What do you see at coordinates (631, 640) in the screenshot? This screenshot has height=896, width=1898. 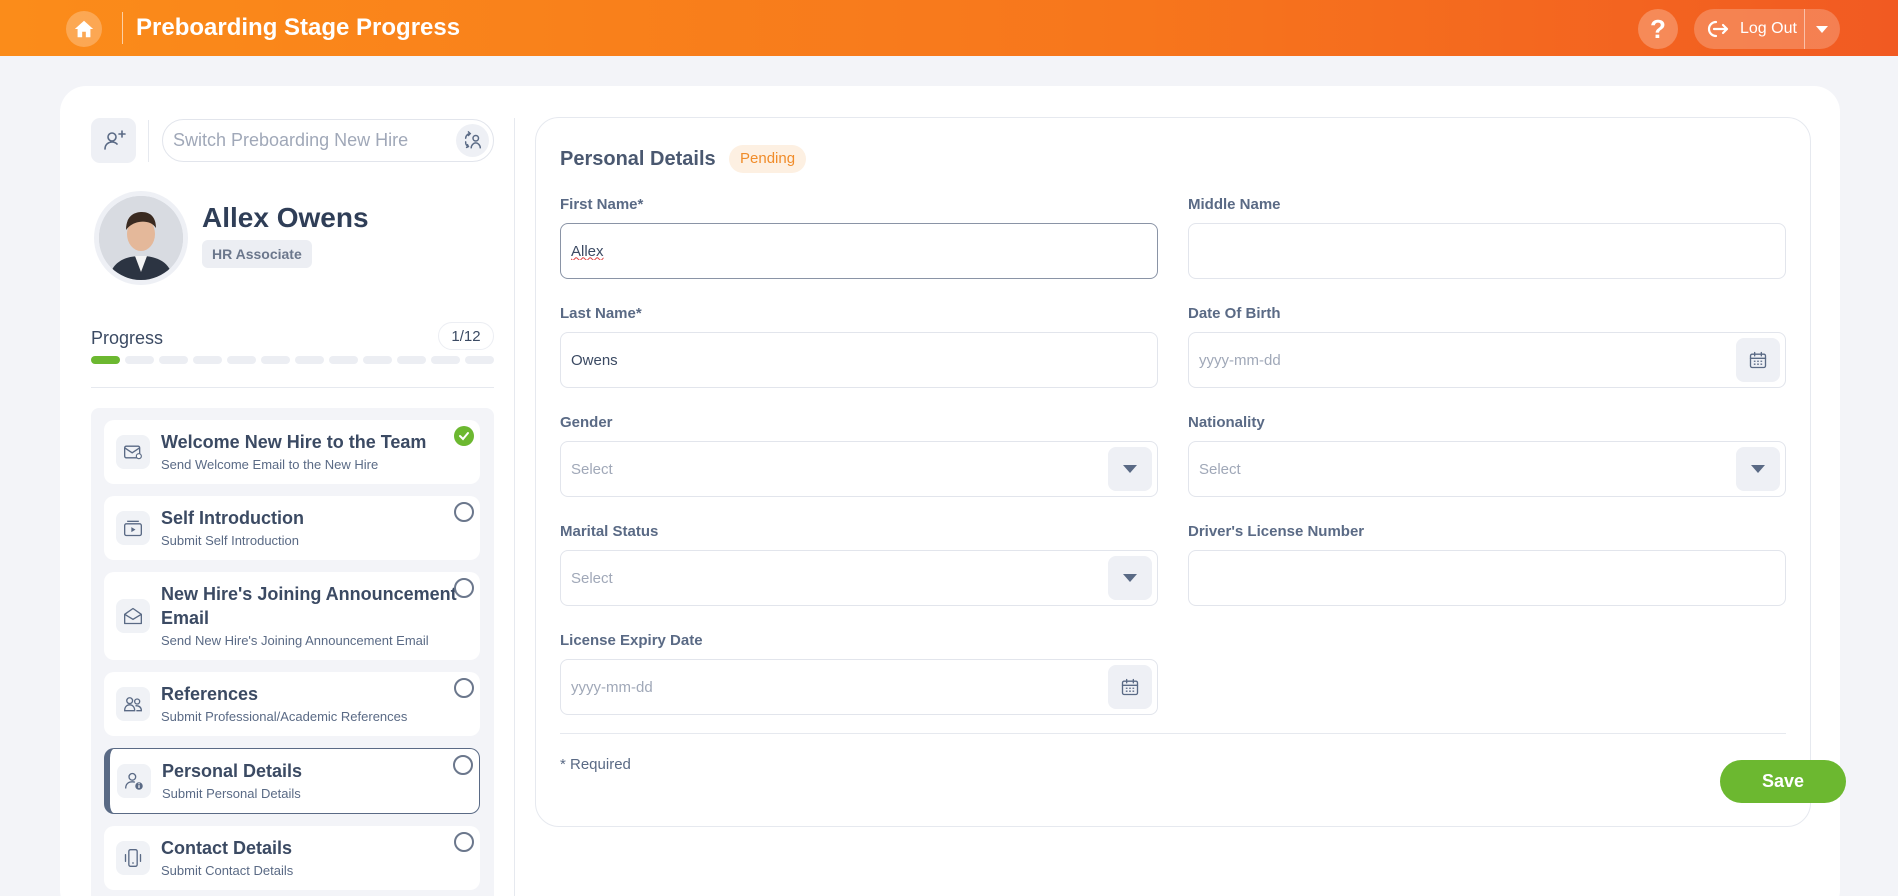 I see `license-expiry-label: License Expiry Date` at bounding box center [631, 640].